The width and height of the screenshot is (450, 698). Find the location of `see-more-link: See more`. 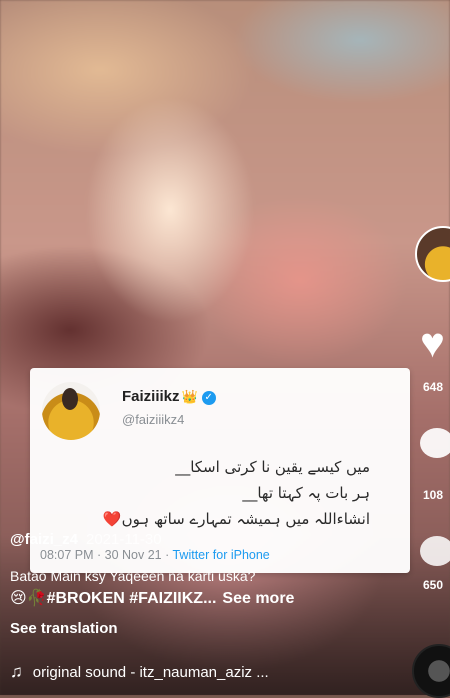

see-more-link: See more is located at coordinates (258, 598).